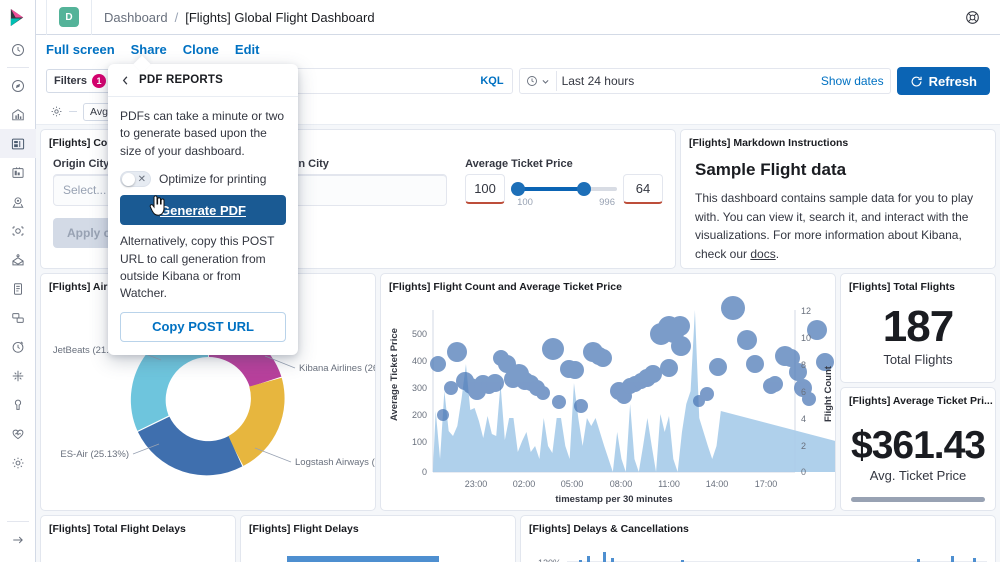 The height and width of the screenshot is (562, 1000). Describe the element at coordinates (69, 17) in the screenshot. I see `space-avatar: D` at that location.